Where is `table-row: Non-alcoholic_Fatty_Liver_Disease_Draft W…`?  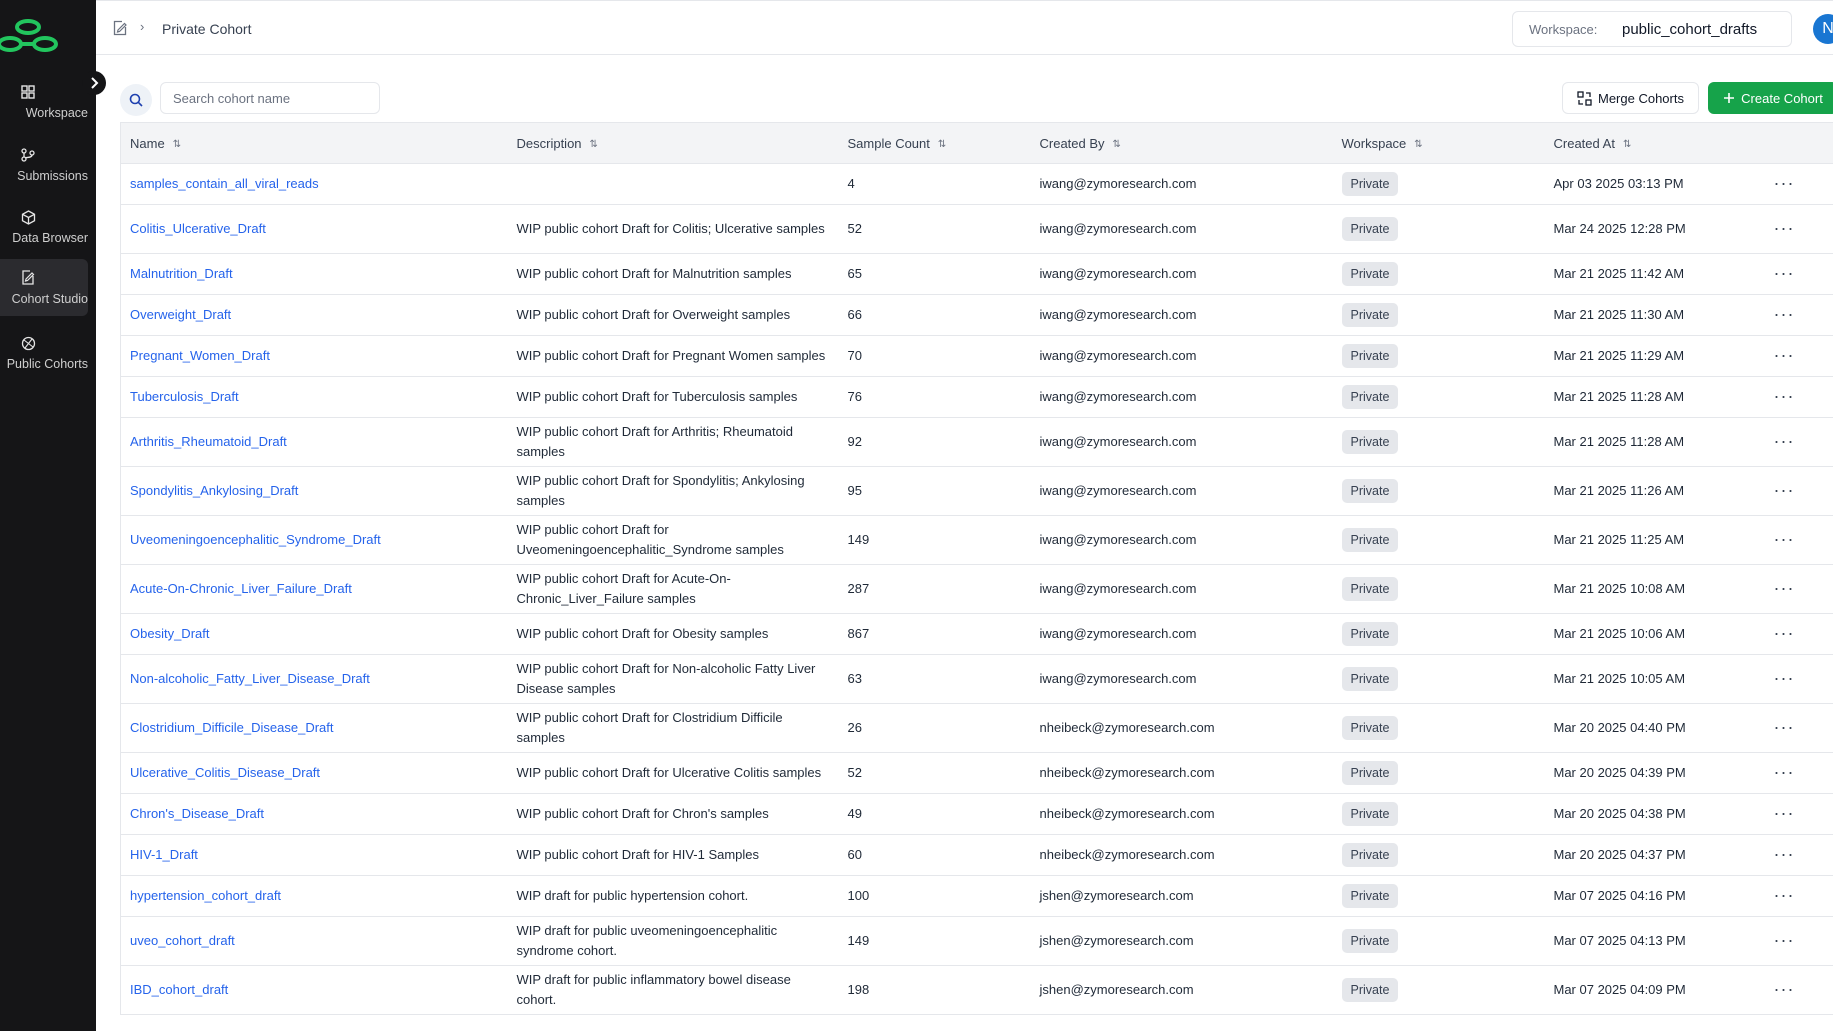
table-row: Non-alcoholic_Fatty_Liver_Disease_Draft W… is located at coordinates (976, 679).